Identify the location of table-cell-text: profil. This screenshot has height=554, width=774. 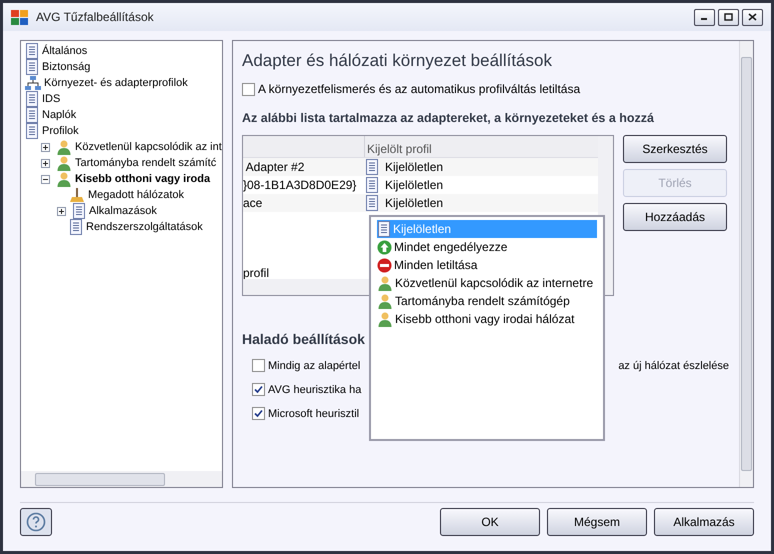
(256, 273).